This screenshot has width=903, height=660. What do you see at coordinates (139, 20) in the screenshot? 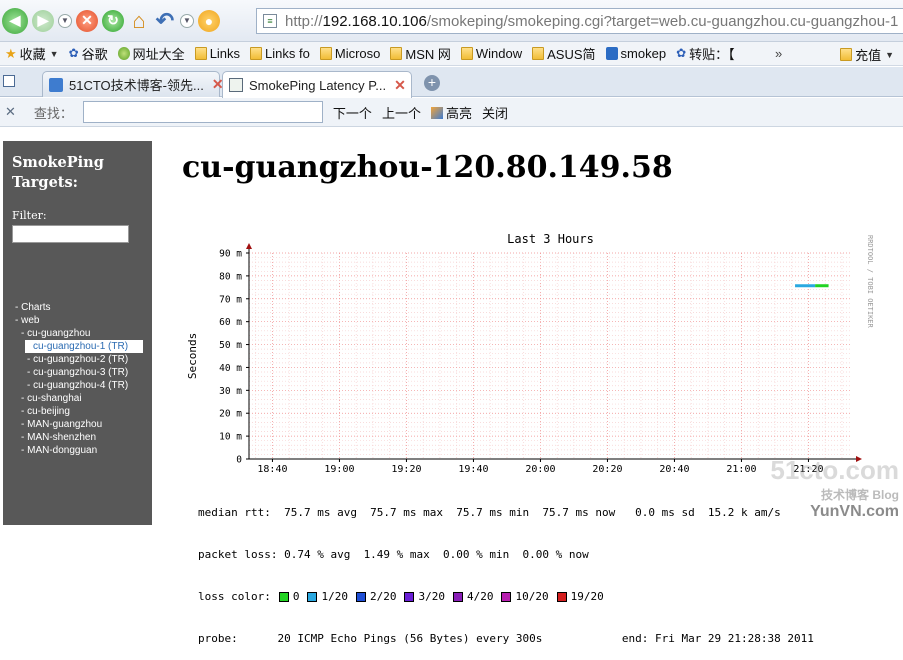
I see `home-icon: ⌂` at bounding box center [139, 20].